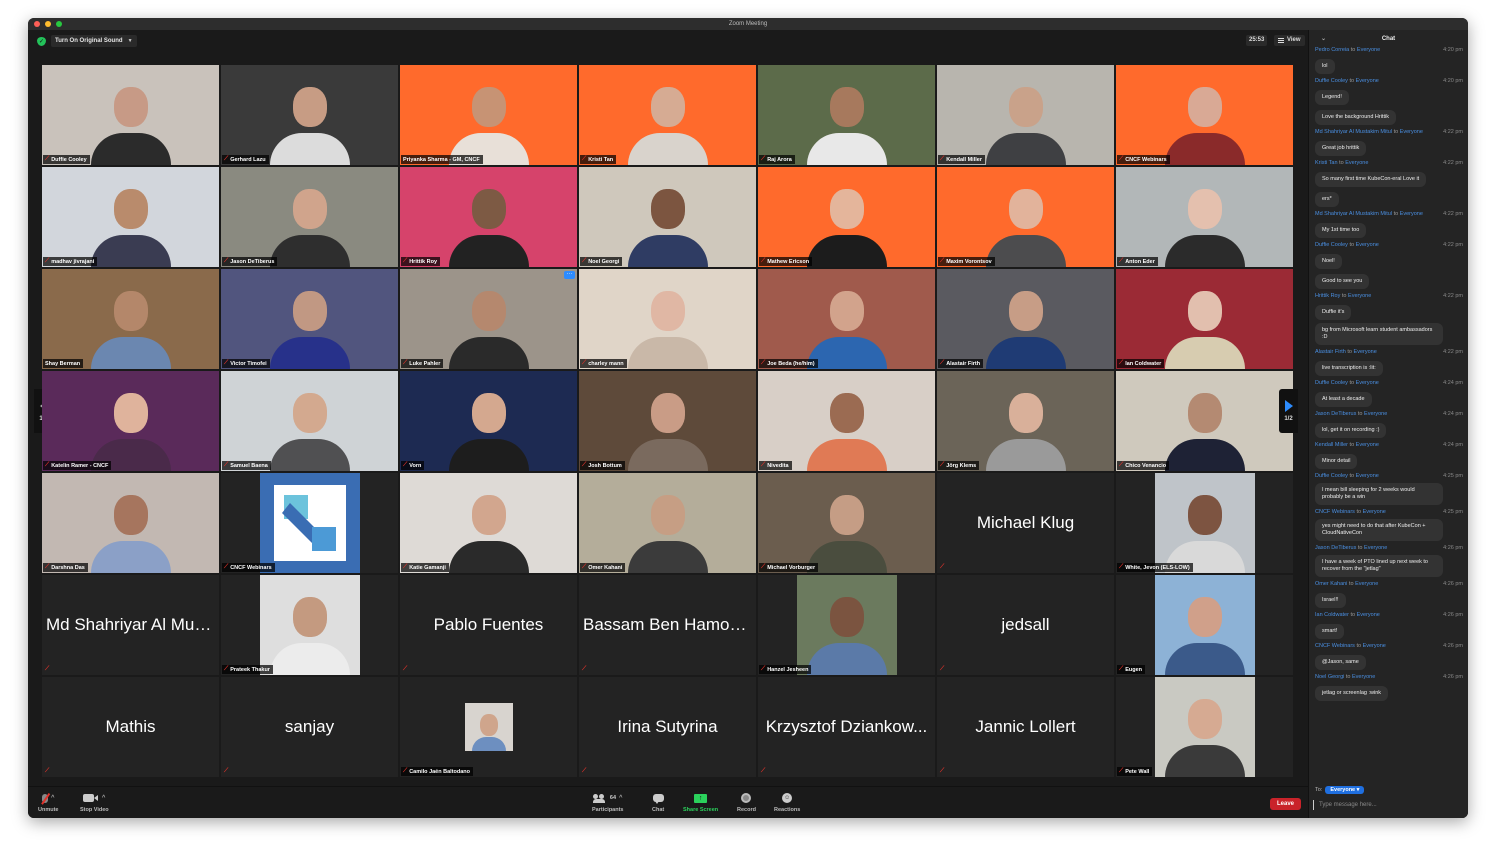 The image size is (1496, 855). What do you see at coordinates (130, 41) in the screenshot?
I see `chevron-down-icon: ▼` at bounding box center [130, 41].